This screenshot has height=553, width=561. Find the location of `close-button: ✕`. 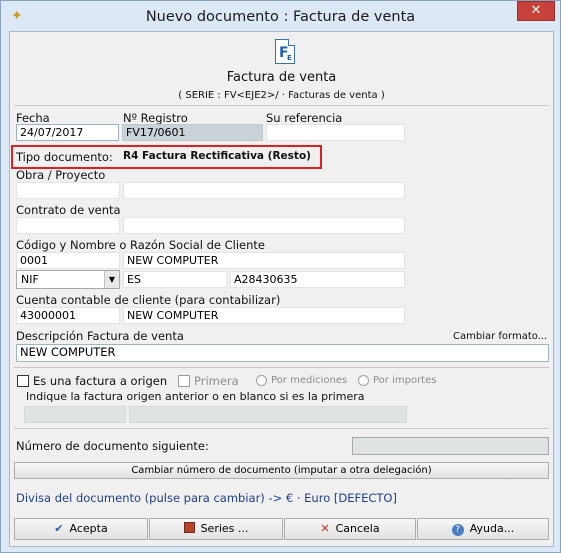

close-button: ✕ is located at coordinates (536, 11).